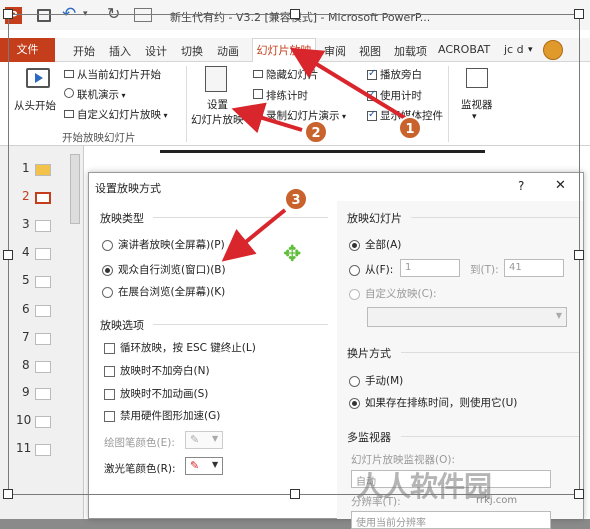  Describe the element at coordinates (497, 500) in the screenshot. I see `watermark-sub: rrkj.com` at that location.